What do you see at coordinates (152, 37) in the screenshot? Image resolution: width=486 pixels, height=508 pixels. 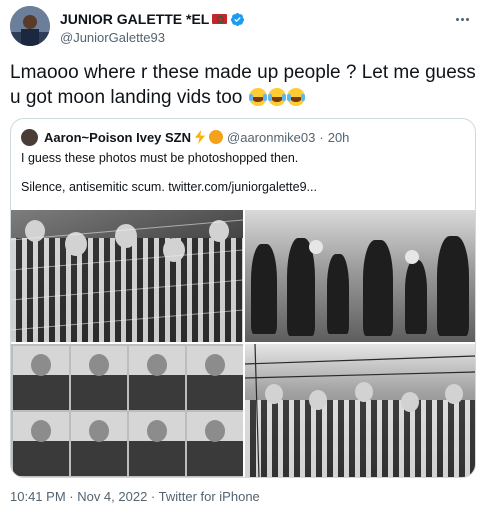 I see `author-handle: @JuniorGalette93` at bounding box center [152, 37].